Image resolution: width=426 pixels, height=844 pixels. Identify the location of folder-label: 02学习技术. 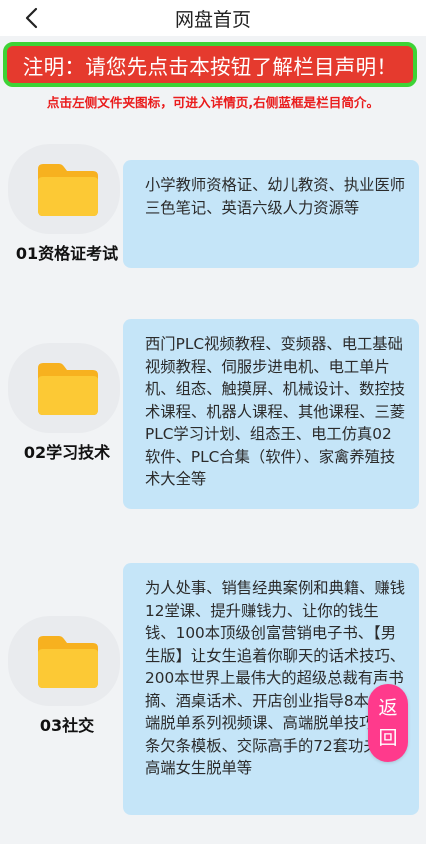
(67, 452).